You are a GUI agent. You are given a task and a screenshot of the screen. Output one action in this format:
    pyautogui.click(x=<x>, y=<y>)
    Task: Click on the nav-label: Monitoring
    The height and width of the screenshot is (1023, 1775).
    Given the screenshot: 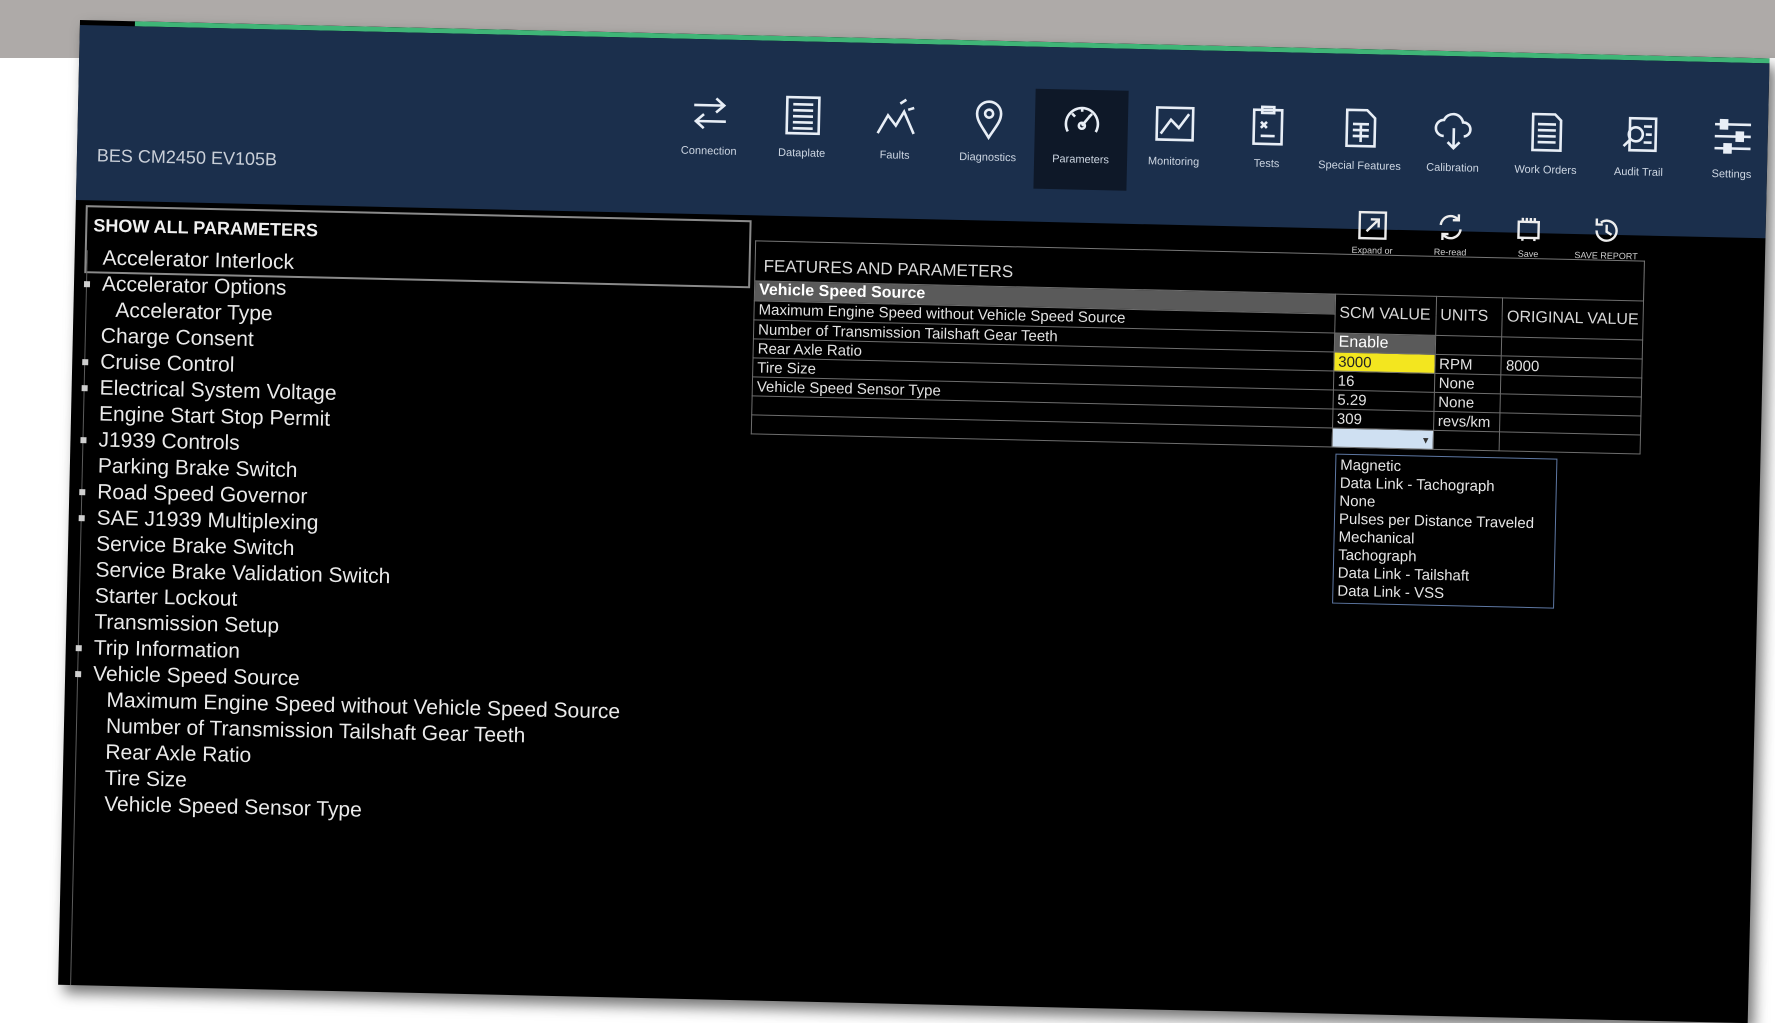 What is the action you would take?
    pyautogui.click(x=1173, y=162)
    